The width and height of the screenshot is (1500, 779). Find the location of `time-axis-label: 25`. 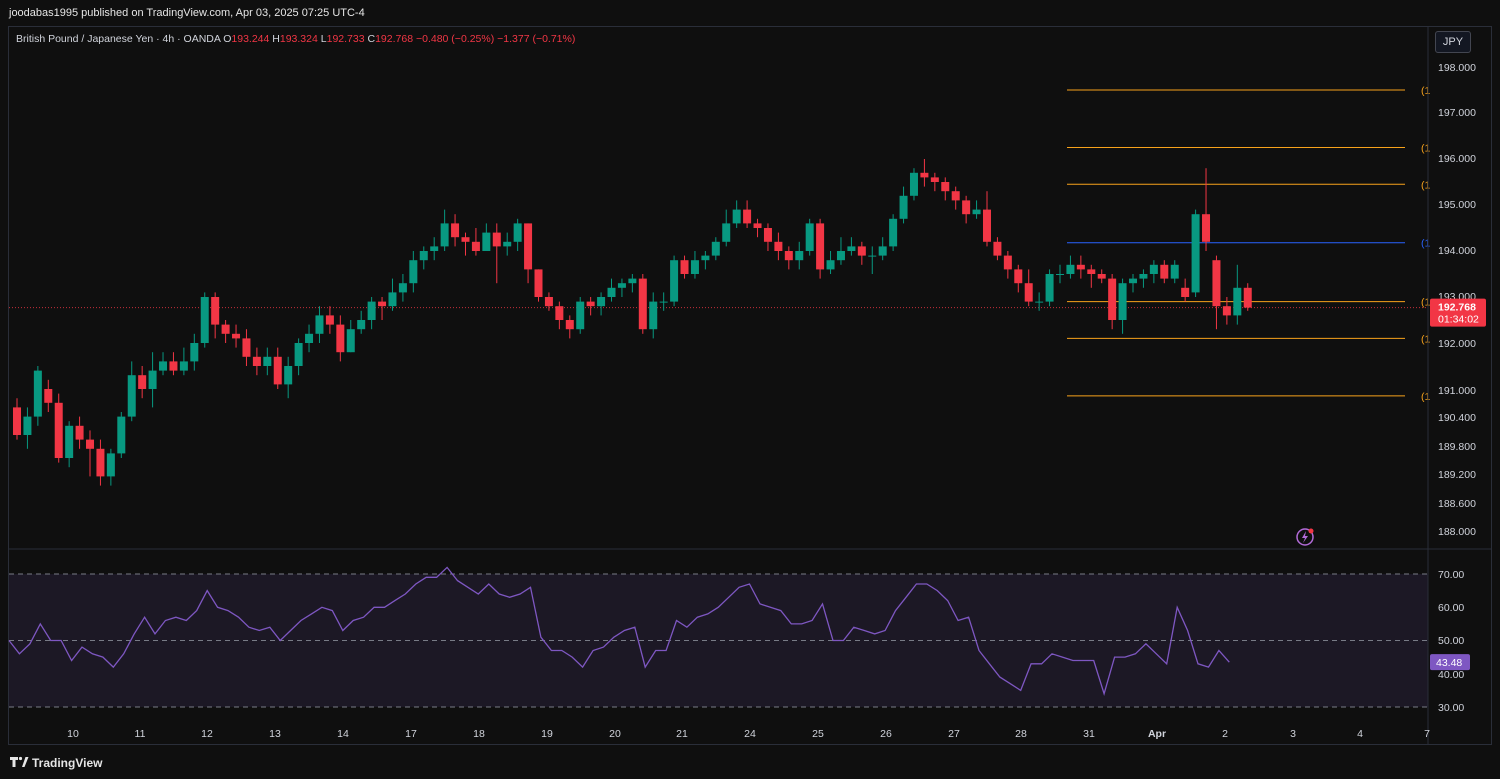

time-axis-label: 25 is located at coordinates (818, 734).